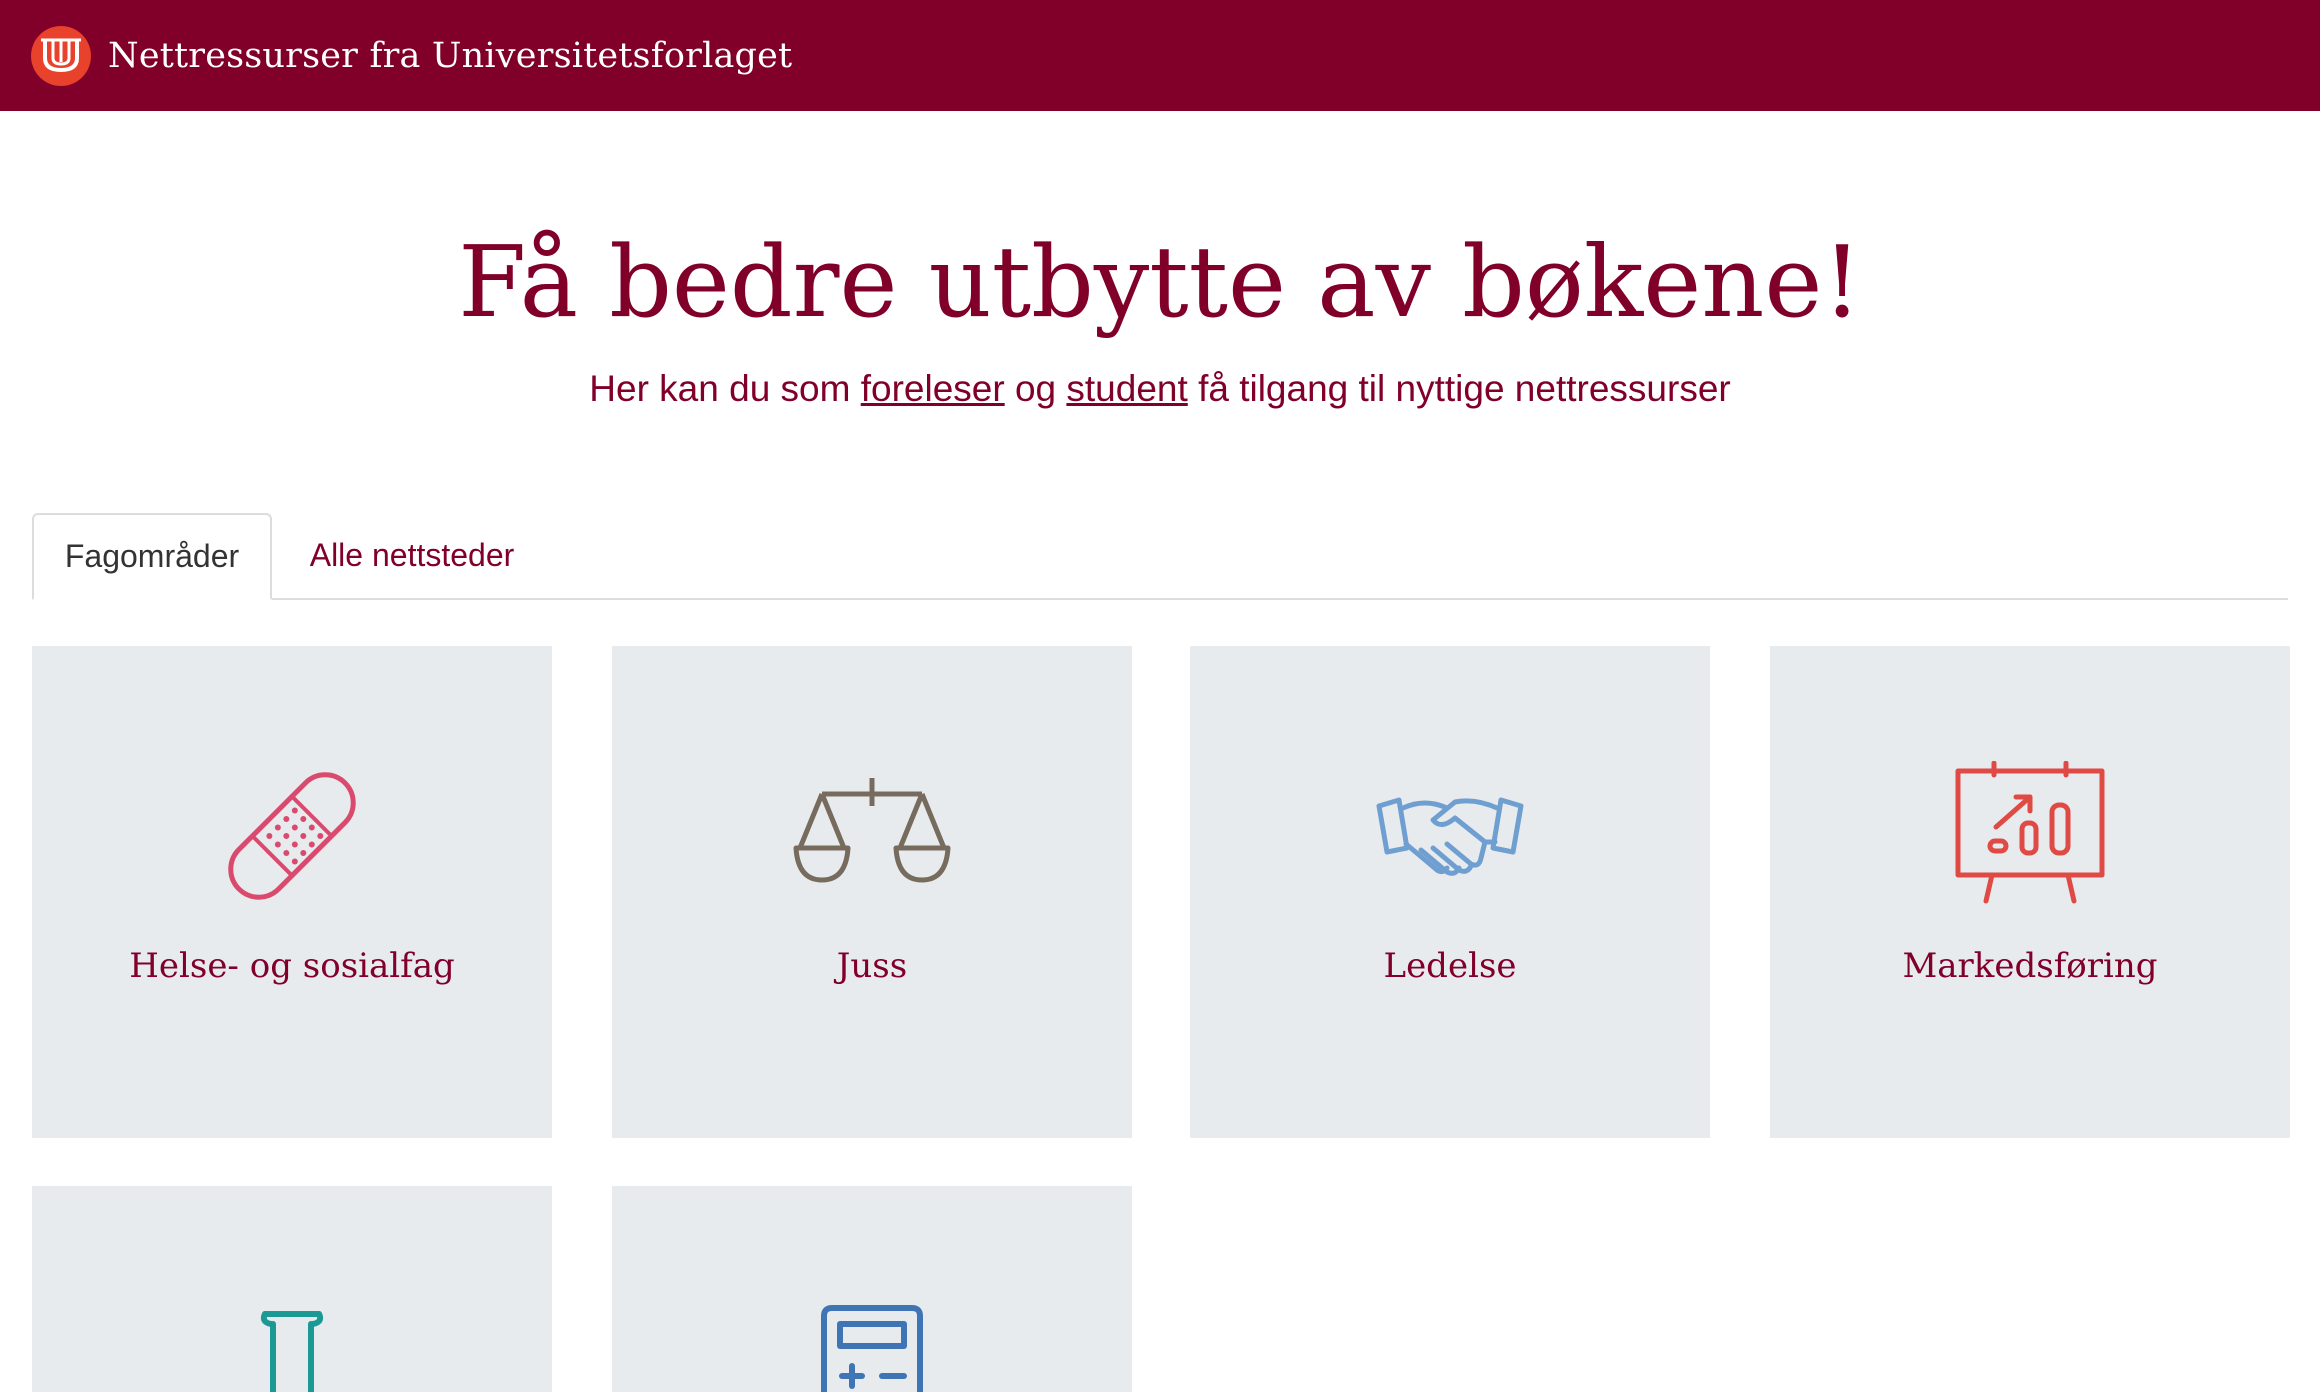  Describe the element at coordinates (933, 388) in the screenshot. I see `lecturer-link: foreleser` at that location.